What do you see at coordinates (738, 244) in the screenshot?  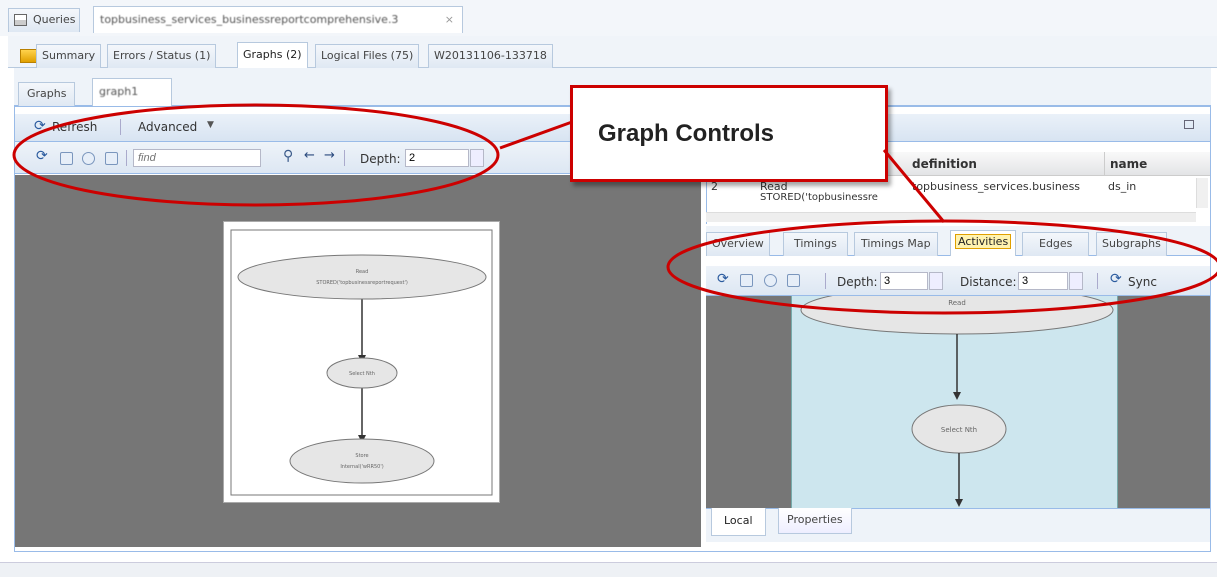 I see `tab-overview: Overview` at bounding box center [738, 244].